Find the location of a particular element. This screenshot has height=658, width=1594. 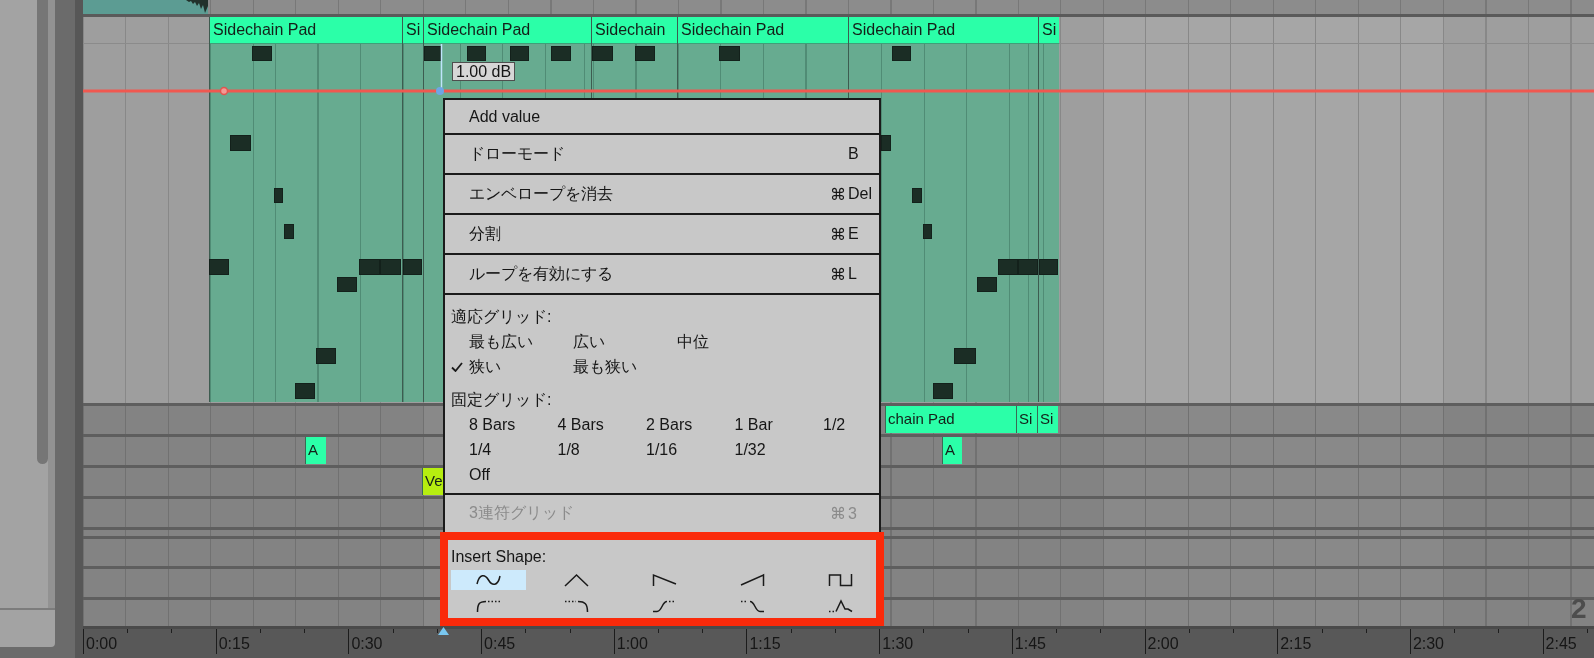

midi-clip: Sidechain Pad is located at coordinates (305, 209).